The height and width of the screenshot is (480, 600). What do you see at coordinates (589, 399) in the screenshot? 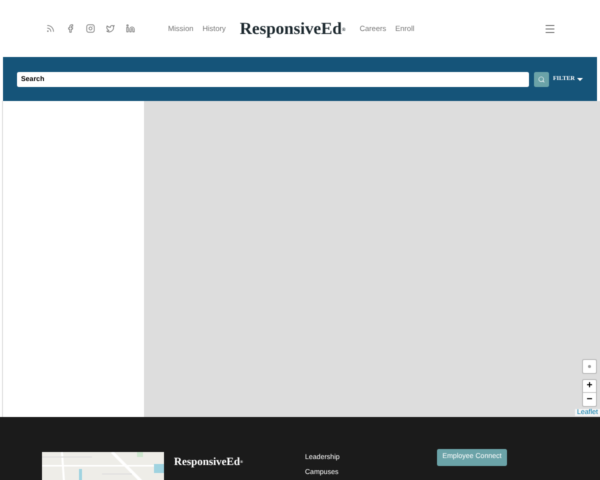
I see `zoom-out-button: −` at bounding box center [589, 399].